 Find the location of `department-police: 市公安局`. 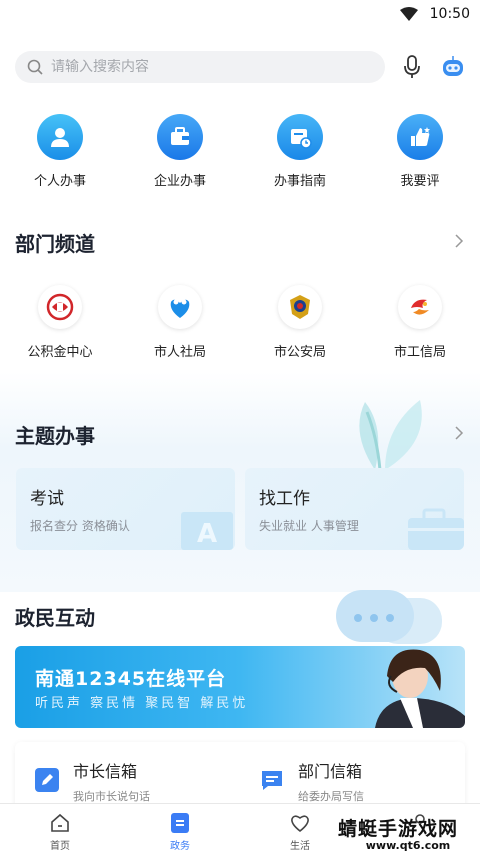

department-police: 市公安局 is located at coordinates (300, 322).